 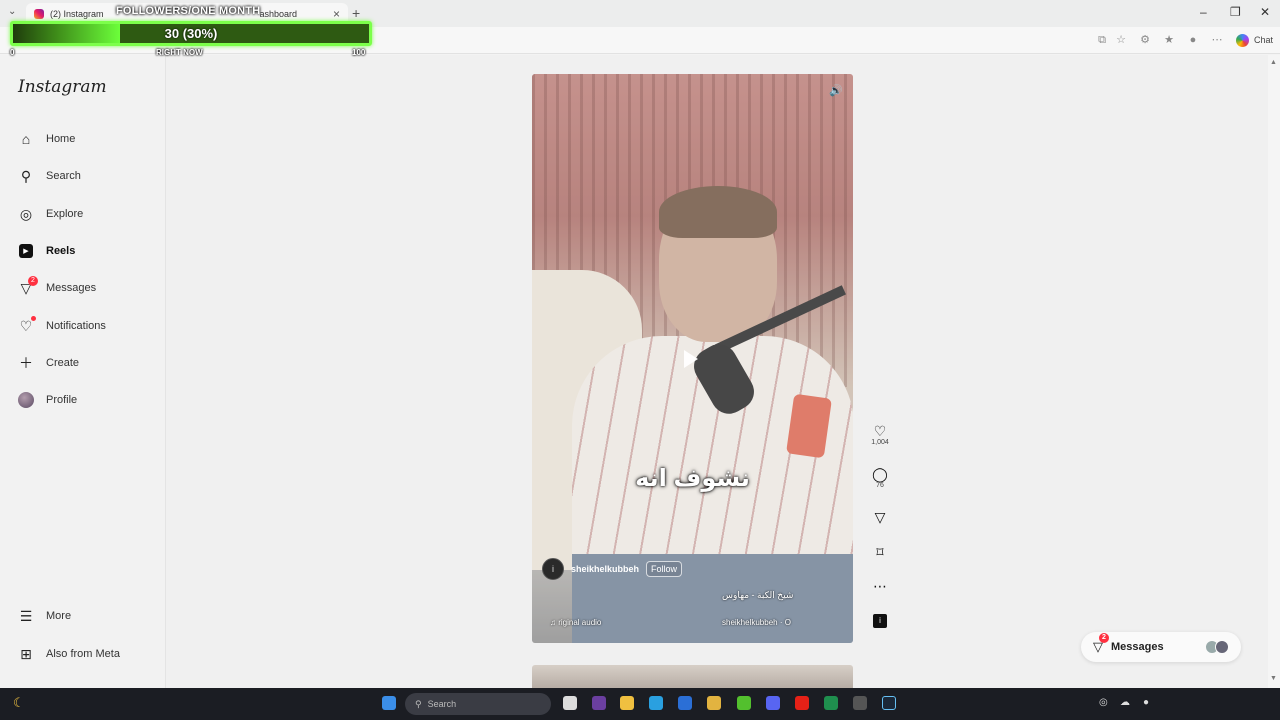 What do you see at coordinates (1102, 40) in the screenshot?
I see `split-screen-icon: ⧉` at bounding box center [1102, 40].